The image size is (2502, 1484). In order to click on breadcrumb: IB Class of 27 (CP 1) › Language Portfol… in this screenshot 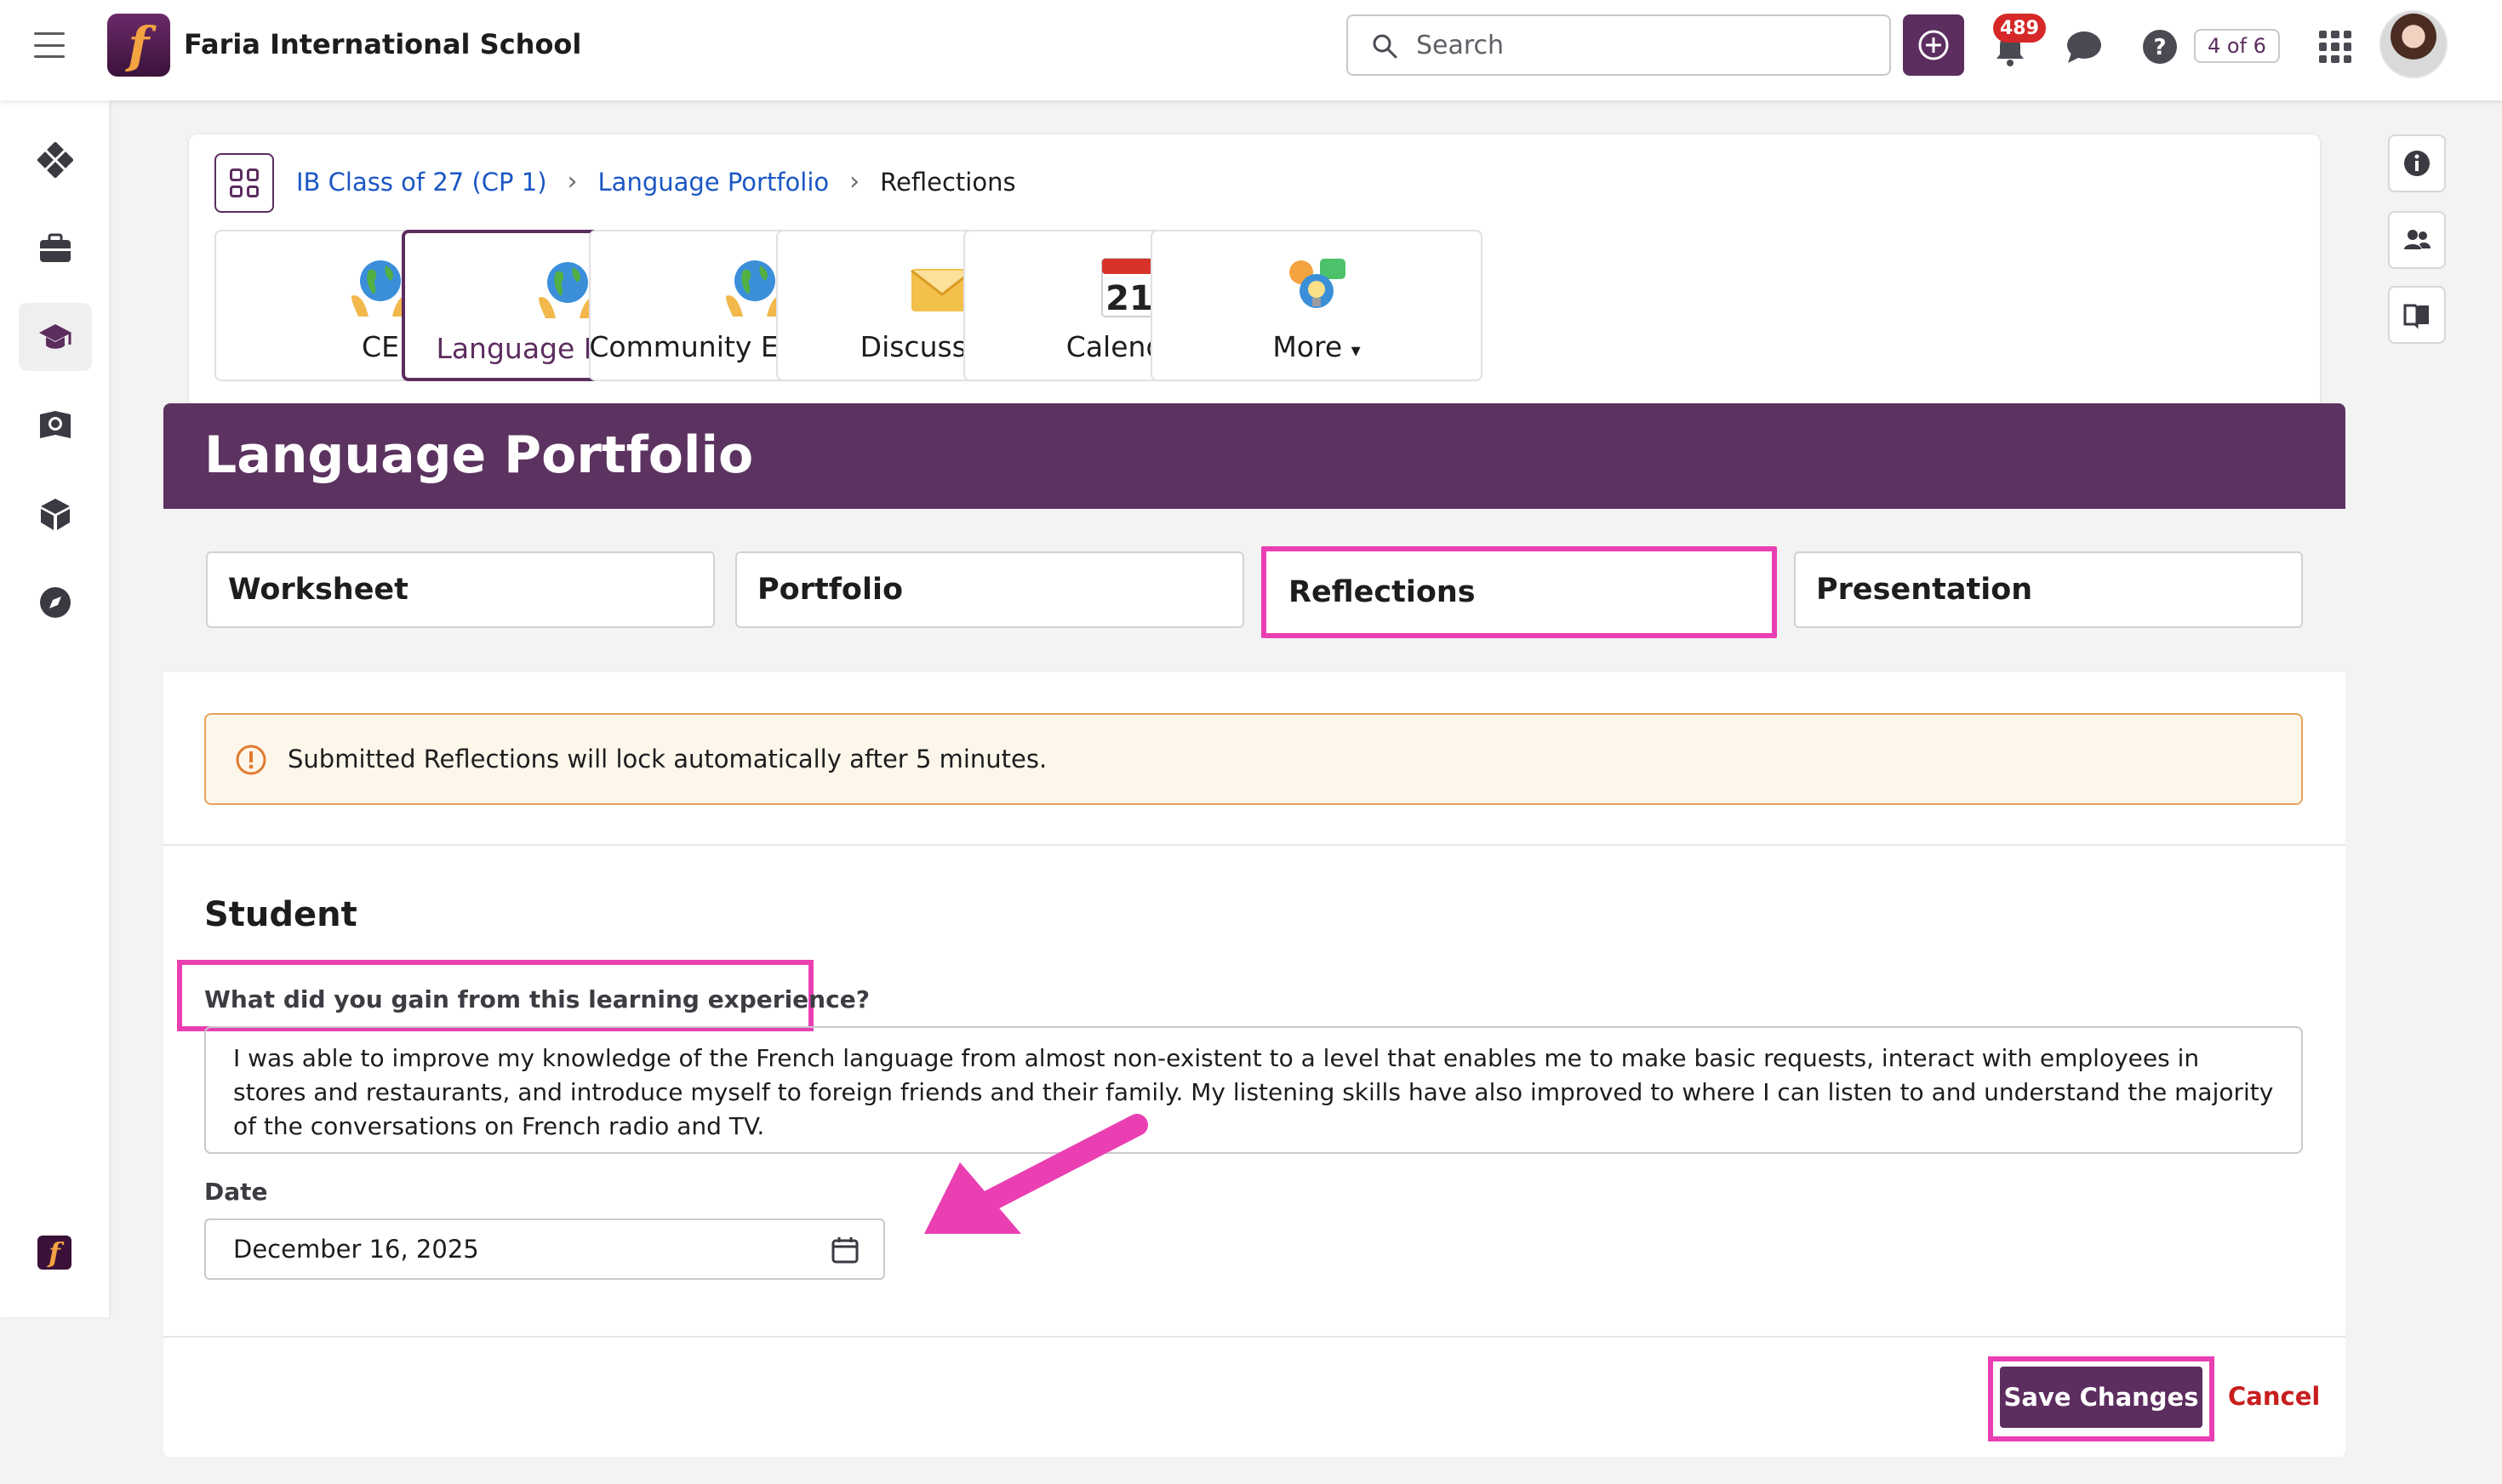, I will do `click(656, 182)`.